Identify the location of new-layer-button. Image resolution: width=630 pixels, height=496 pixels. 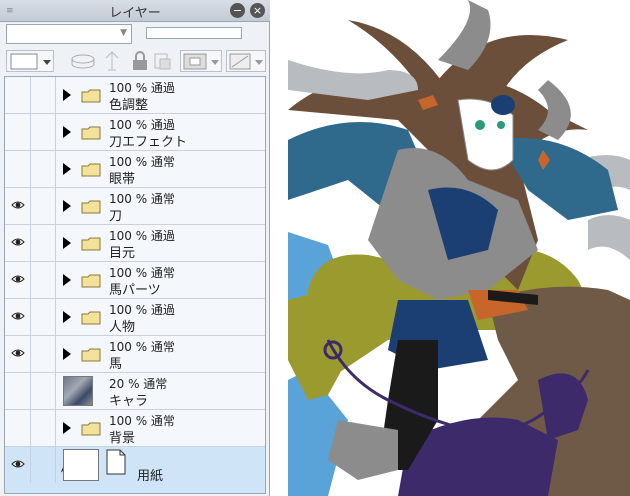
(83, 61).